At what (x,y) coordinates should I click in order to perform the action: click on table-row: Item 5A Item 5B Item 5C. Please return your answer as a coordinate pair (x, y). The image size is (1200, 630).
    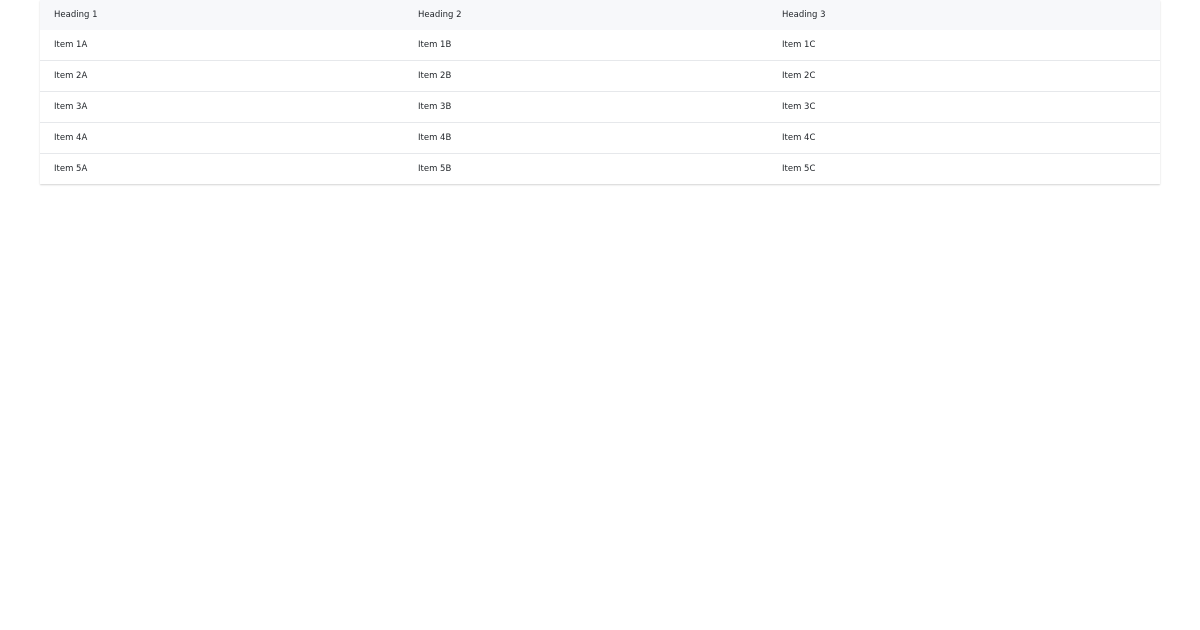
    Looking at the image, I should click on (600, 168).